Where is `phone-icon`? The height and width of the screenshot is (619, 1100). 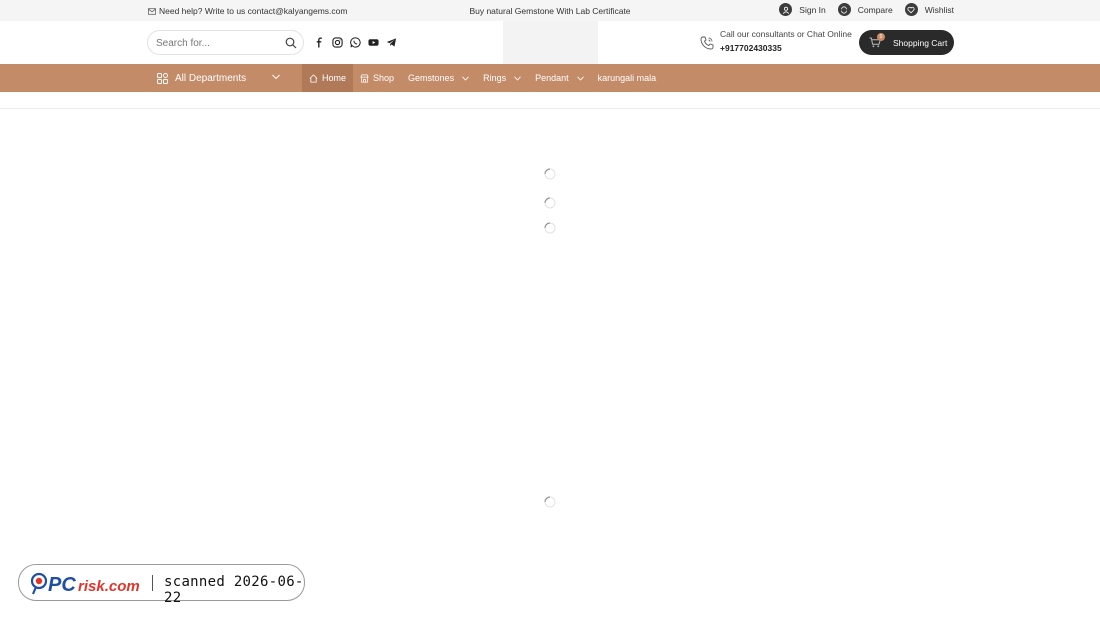 phone-icon is located at coordinates (707, 43).